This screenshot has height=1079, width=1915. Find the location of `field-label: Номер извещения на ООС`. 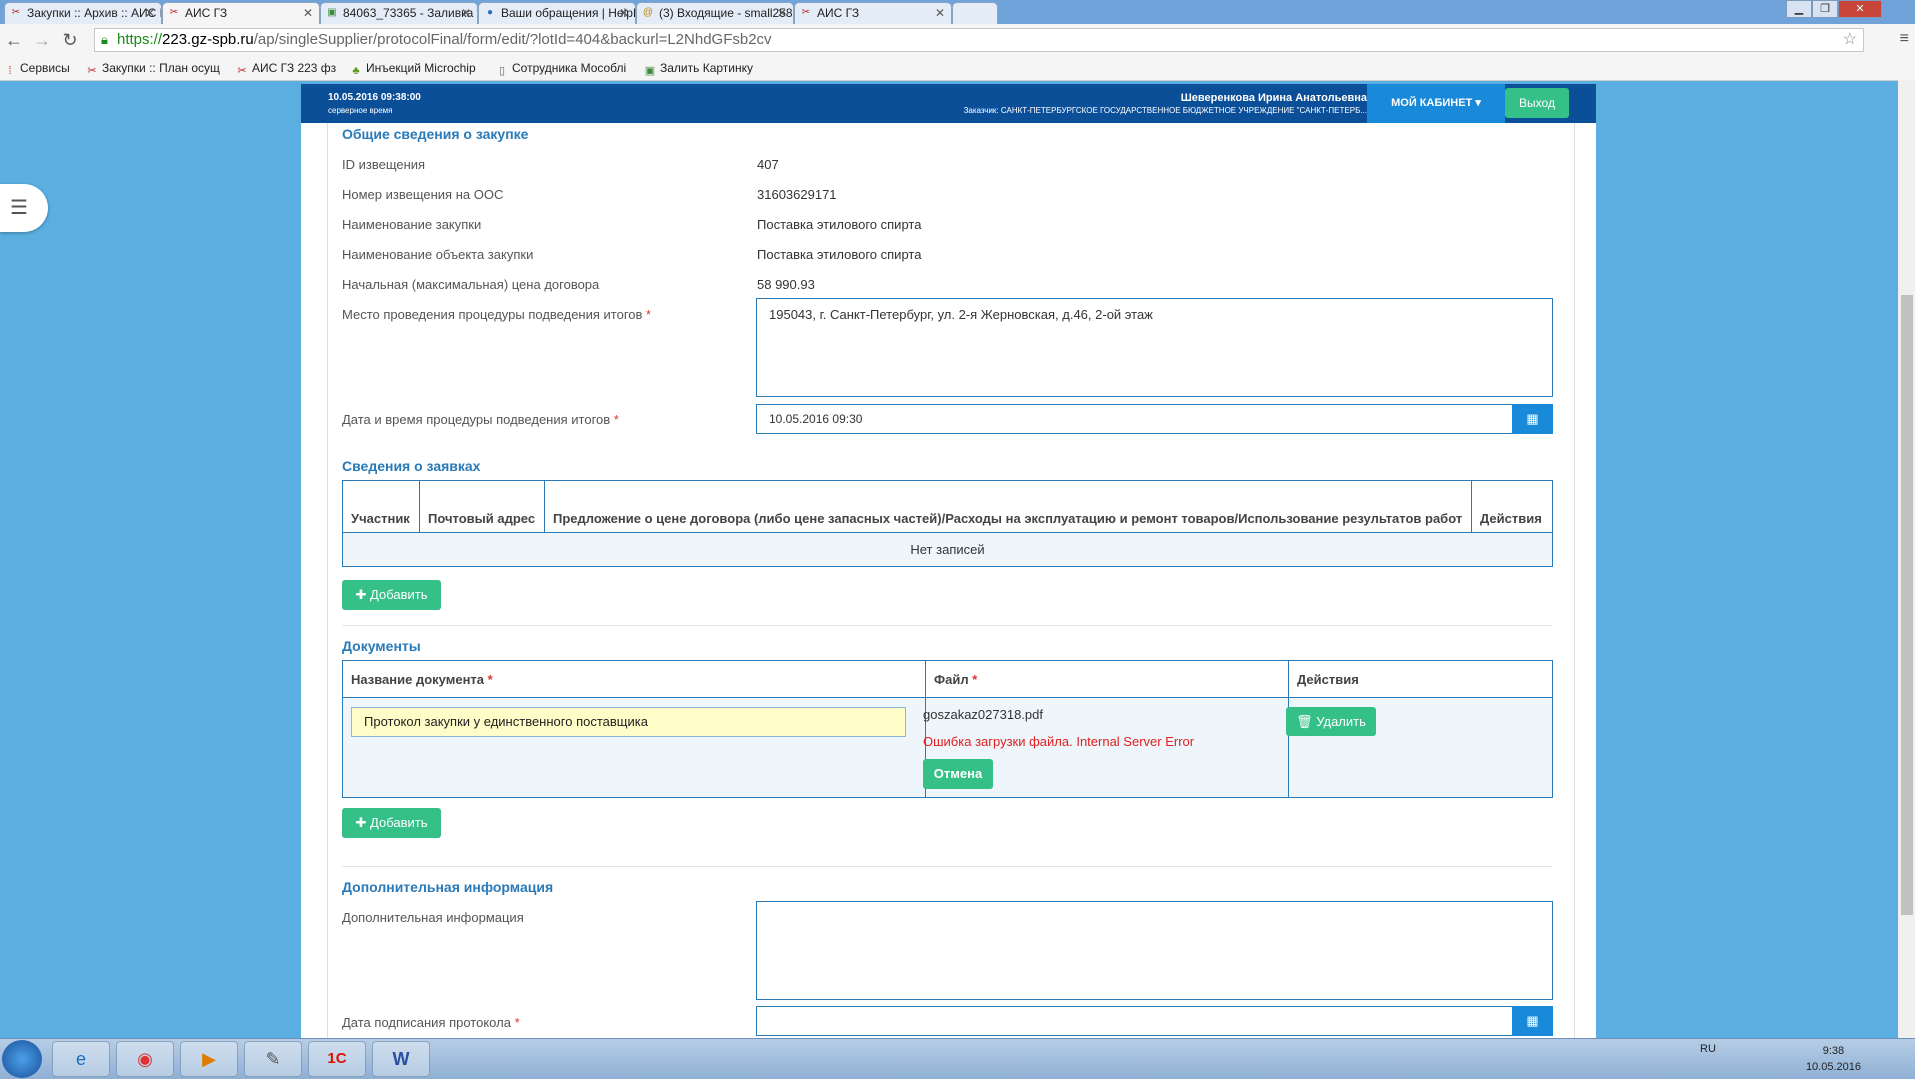

field-label: Номер извещения на ООС is located at coordinates (423, 194).